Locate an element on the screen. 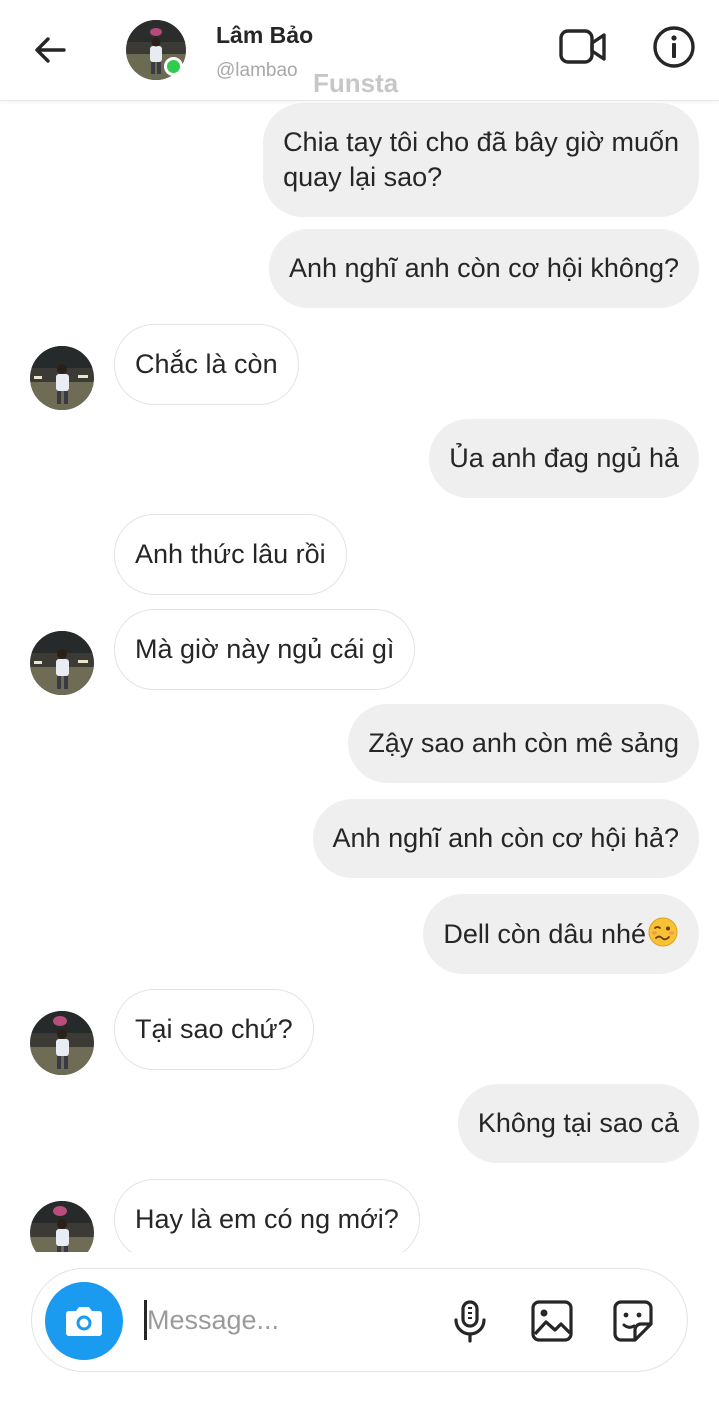 Image resolution: width=719 pixels, height=1403 pixels. message-bubble-received: Tại sao chứ? is located at coordinates (214, 1029).